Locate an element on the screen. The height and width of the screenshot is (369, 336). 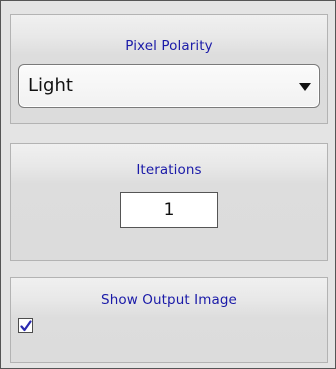
show-output-checkbox is located at coordinates (25, 325).